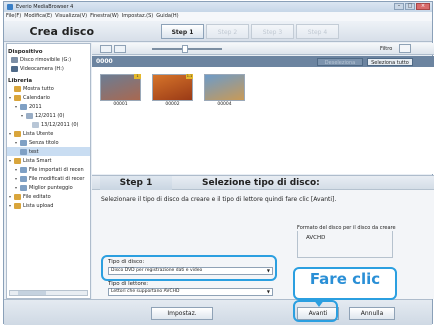 Image resolution: width=438 pixels, height=326 pixels. What do you see at coordinates (172, 104) in the screenshot?
I see `thumbnail-number: 00002` at bounding box center [172, 104].